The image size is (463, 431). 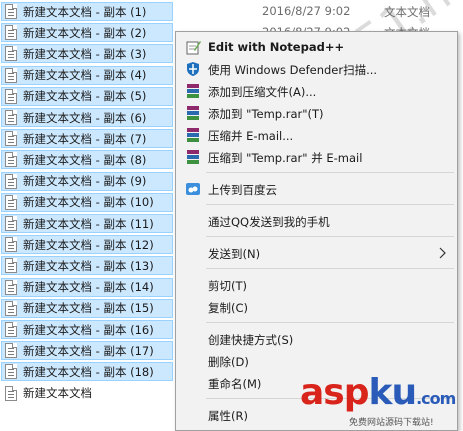 I want to click on menu-label: 属性(R), so click(x=228, y=416).